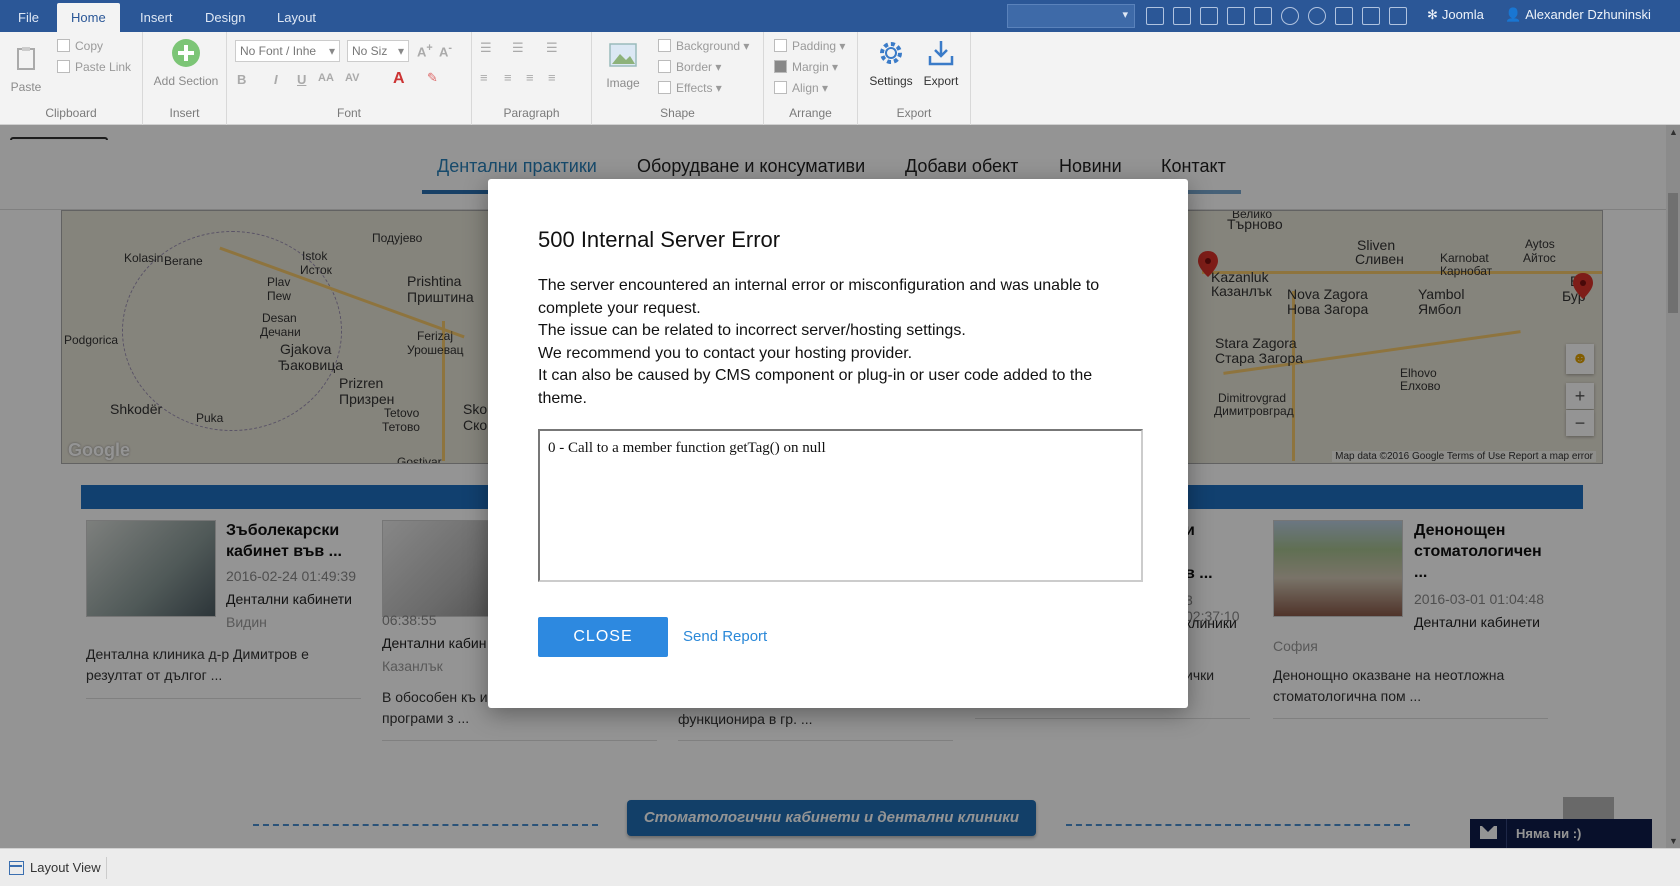 The height and width of the screenshot is (886, 1680). What do you see at coordinates (1578, 15) in the screenshot?
I see `user-menu: 👤 Alexander Dzhuninski` at bounding box center [1578, 15].